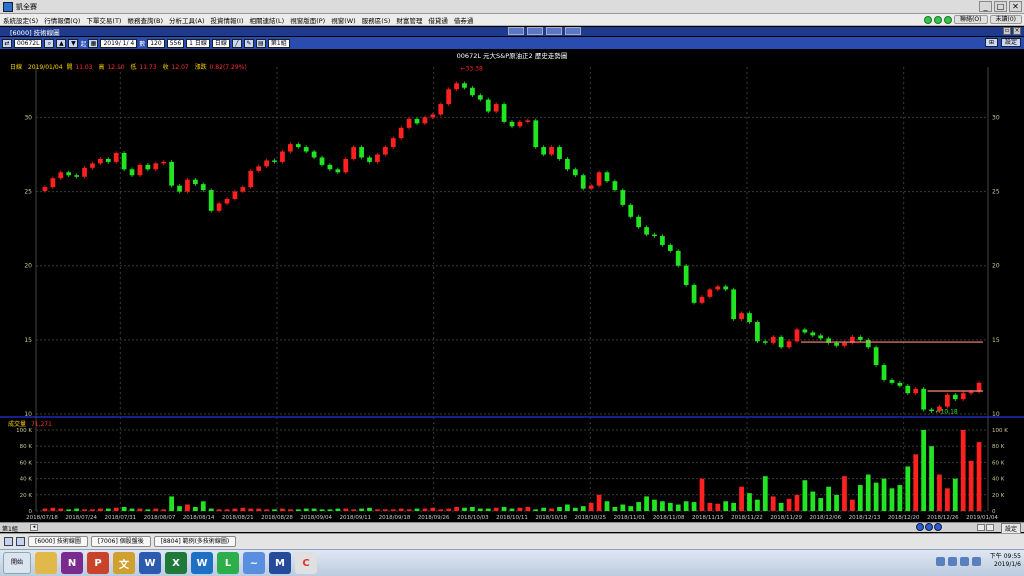 The height and width of the screenshot is (576, 1024). What do you see at coordinates (278, 43) in the screenshot?
I see `page-select: 第1組` at bounding box center [278, 43].